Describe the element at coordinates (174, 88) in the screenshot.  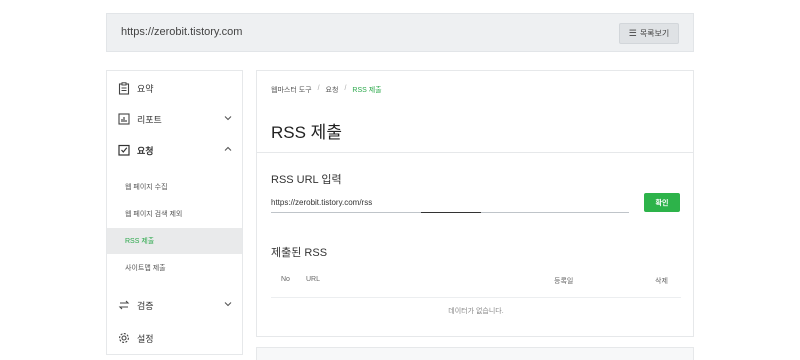
I see `sidebar-item-summary: 요약` at that location.